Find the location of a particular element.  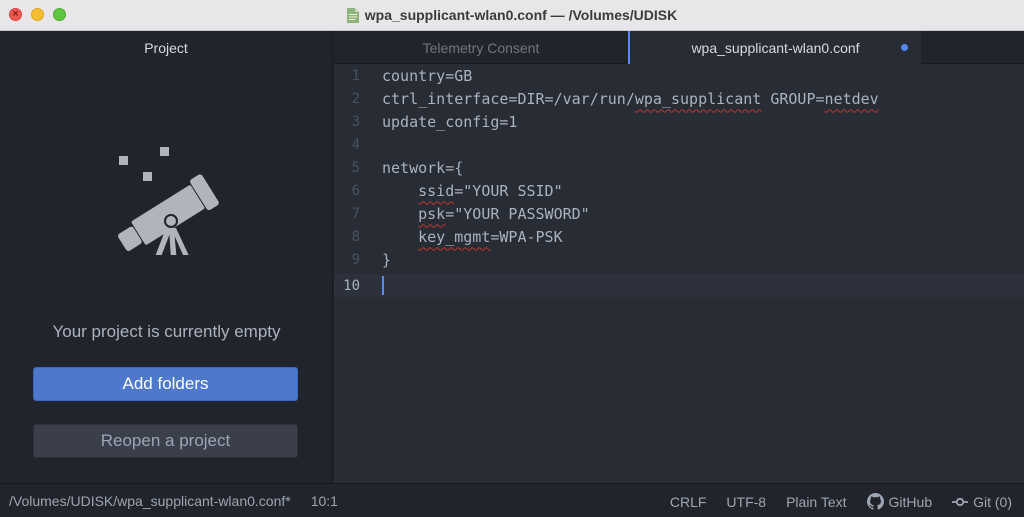

git-button: Git (0) is located at coordinates (982, 502).